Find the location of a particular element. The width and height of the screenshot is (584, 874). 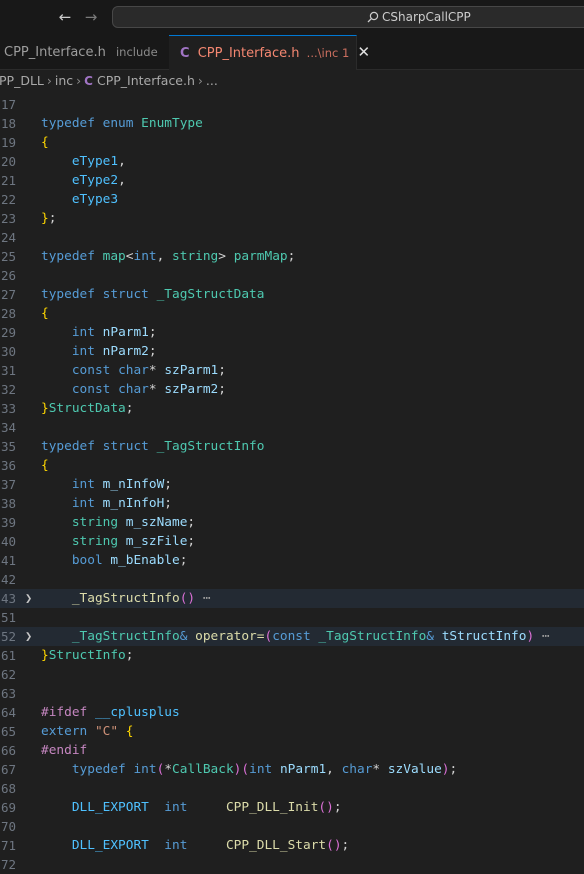

chevron-right-icon: › is located at coordinates (200, 80).